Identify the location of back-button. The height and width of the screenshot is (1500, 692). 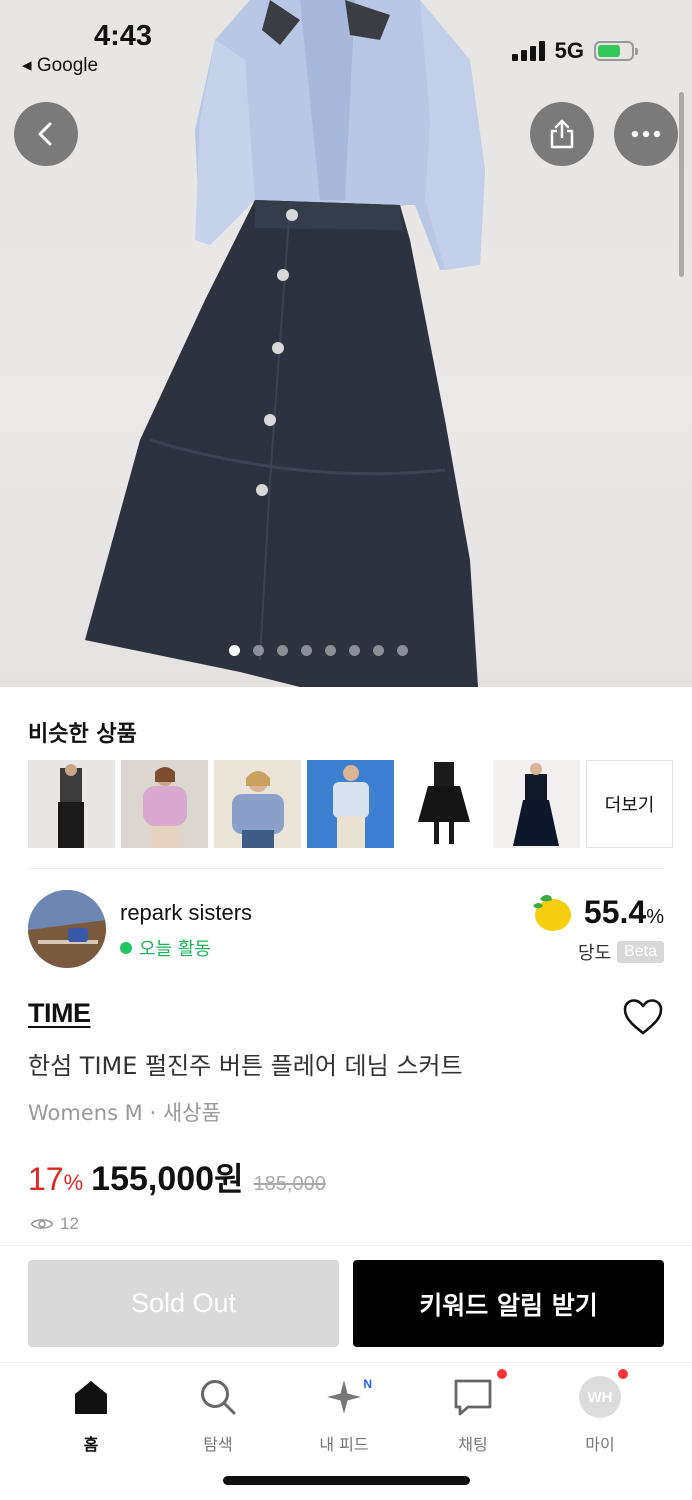
(46, 134).